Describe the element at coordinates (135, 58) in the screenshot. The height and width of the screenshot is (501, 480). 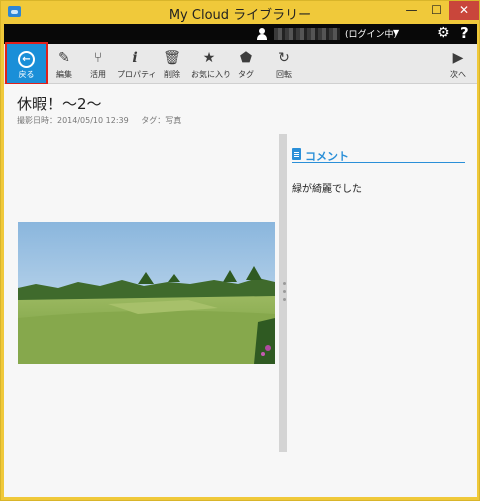
I see `info-icon: i` at that location.